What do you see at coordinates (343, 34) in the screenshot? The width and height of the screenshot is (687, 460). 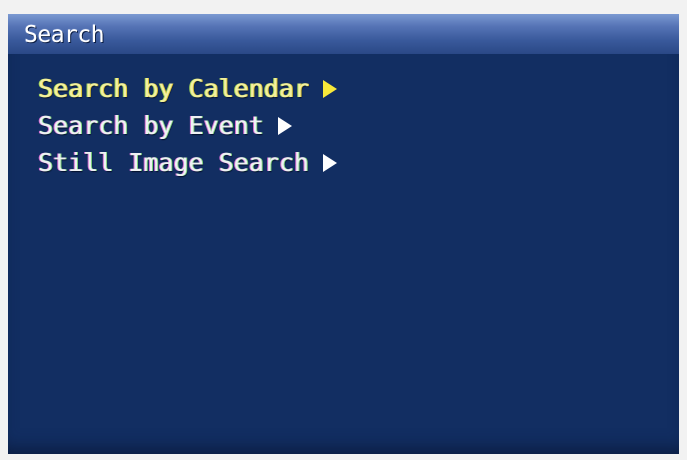 I see `title-bar: Search` at bounding box center [343, 34].